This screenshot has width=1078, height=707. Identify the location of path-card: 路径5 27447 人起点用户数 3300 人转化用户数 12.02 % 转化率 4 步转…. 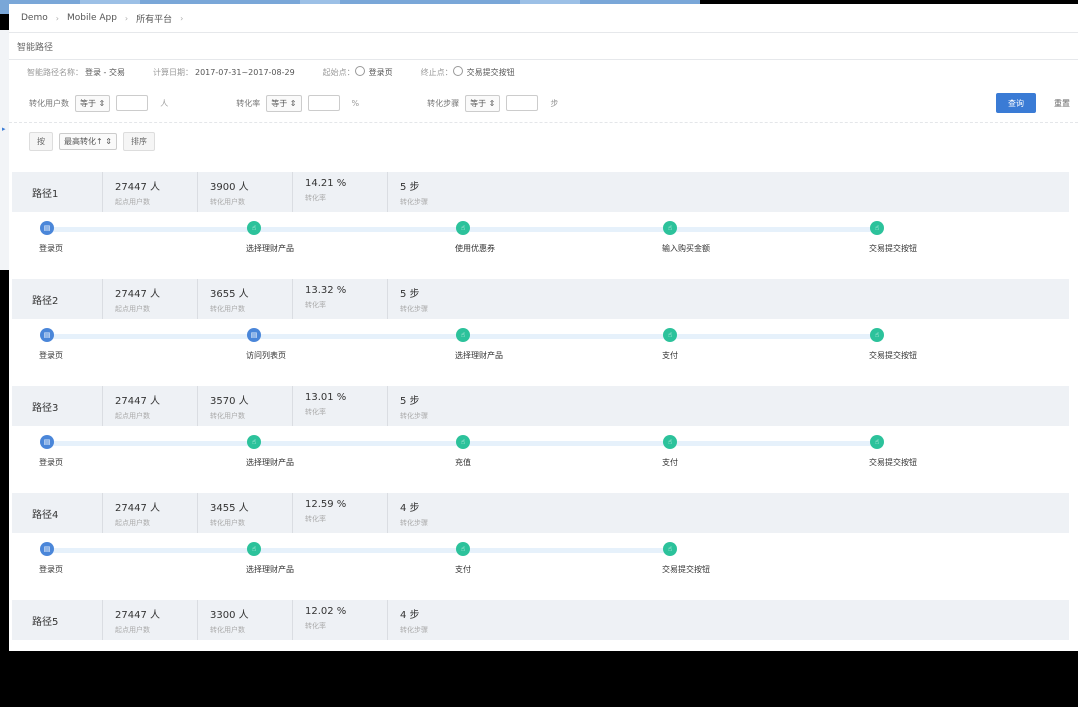
(540, 653).